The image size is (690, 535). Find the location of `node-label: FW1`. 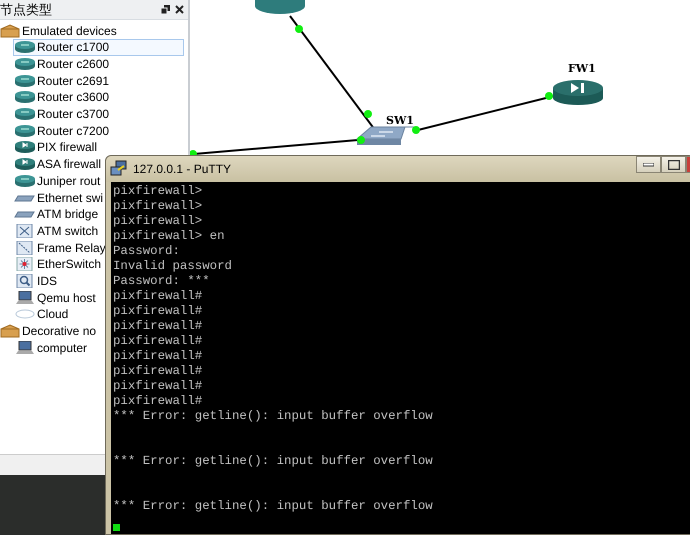

node-label: FW1 is located at coordinates (582, 68).